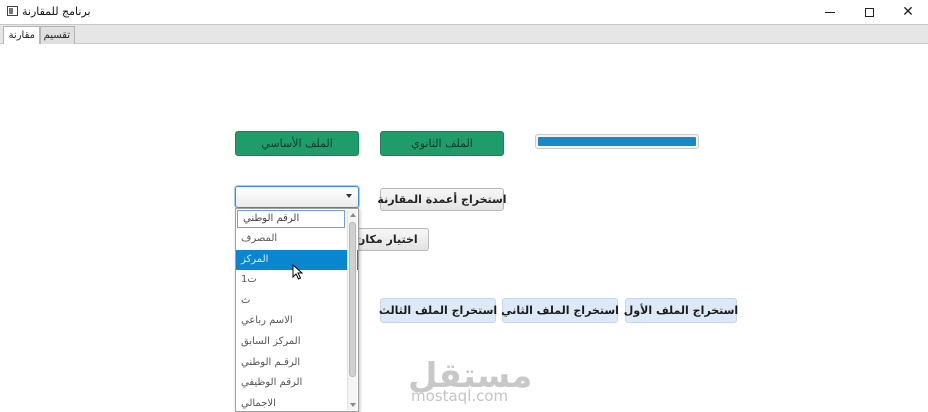 The image size is (928, 412). Describe the element at coordinates (442, 143) in the screenshot. I see `secondary-file-button: الملف الثانوي` at that location.